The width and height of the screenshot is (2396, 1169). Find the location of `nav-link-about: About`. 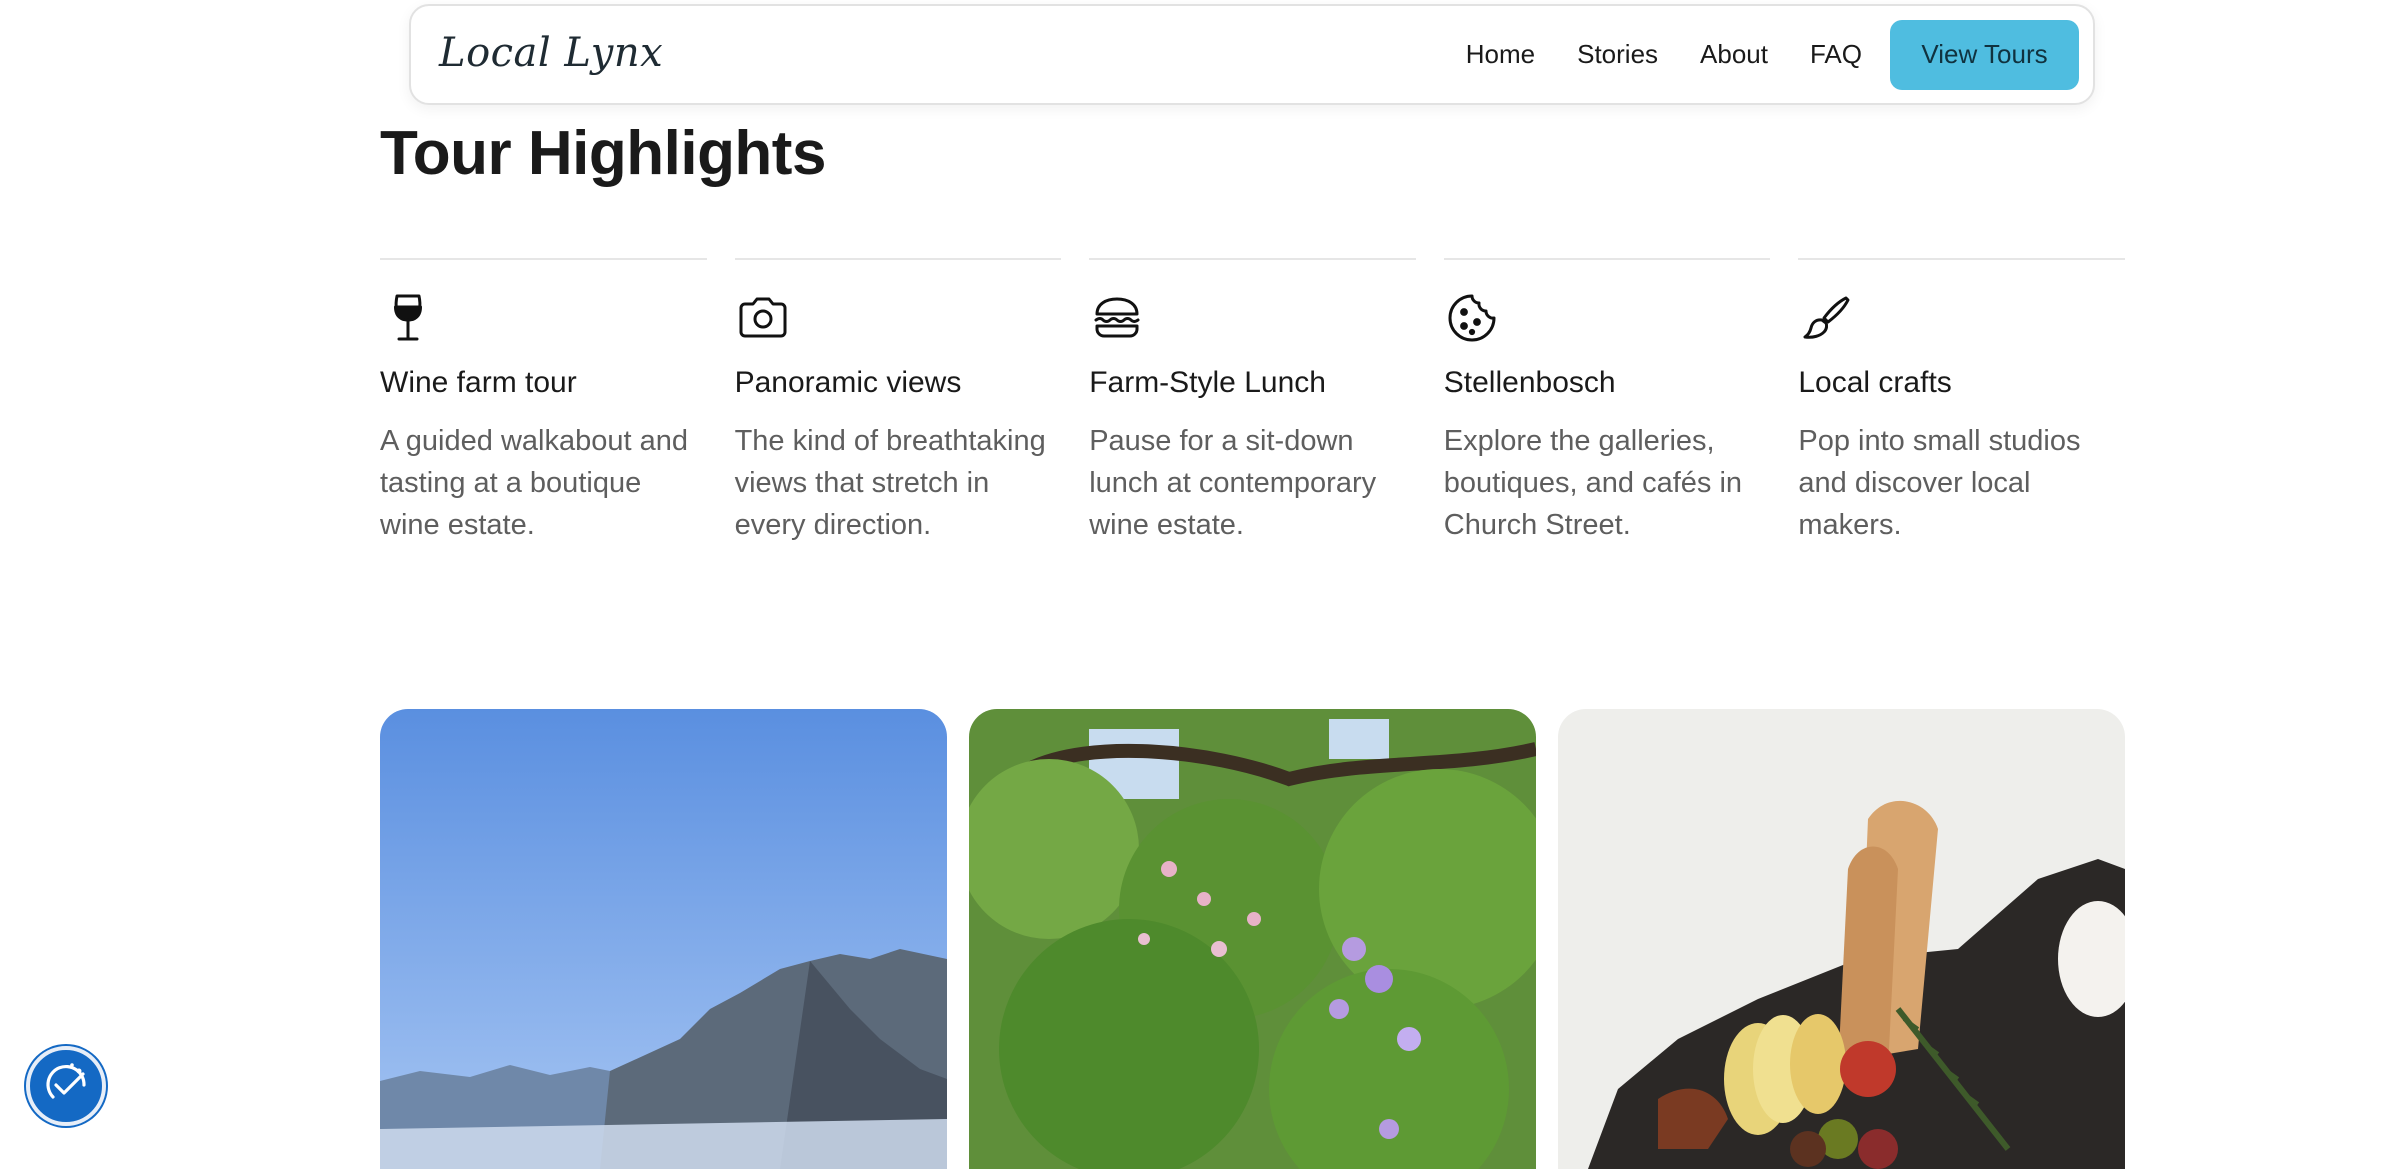

nav-link-about: About is located at coordinates (1734, 54).